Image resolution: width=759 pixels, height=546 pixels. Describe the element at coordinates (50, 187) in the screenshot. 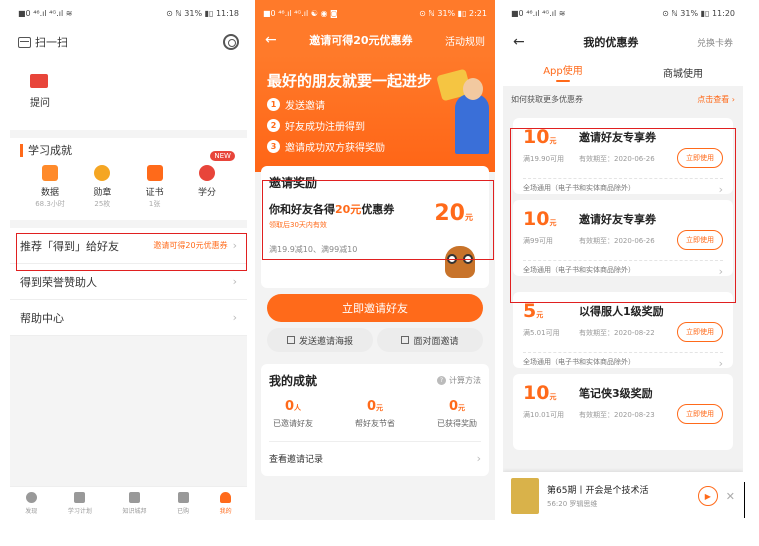

I see `achievement-data: 数据 68.3小时` at that location.